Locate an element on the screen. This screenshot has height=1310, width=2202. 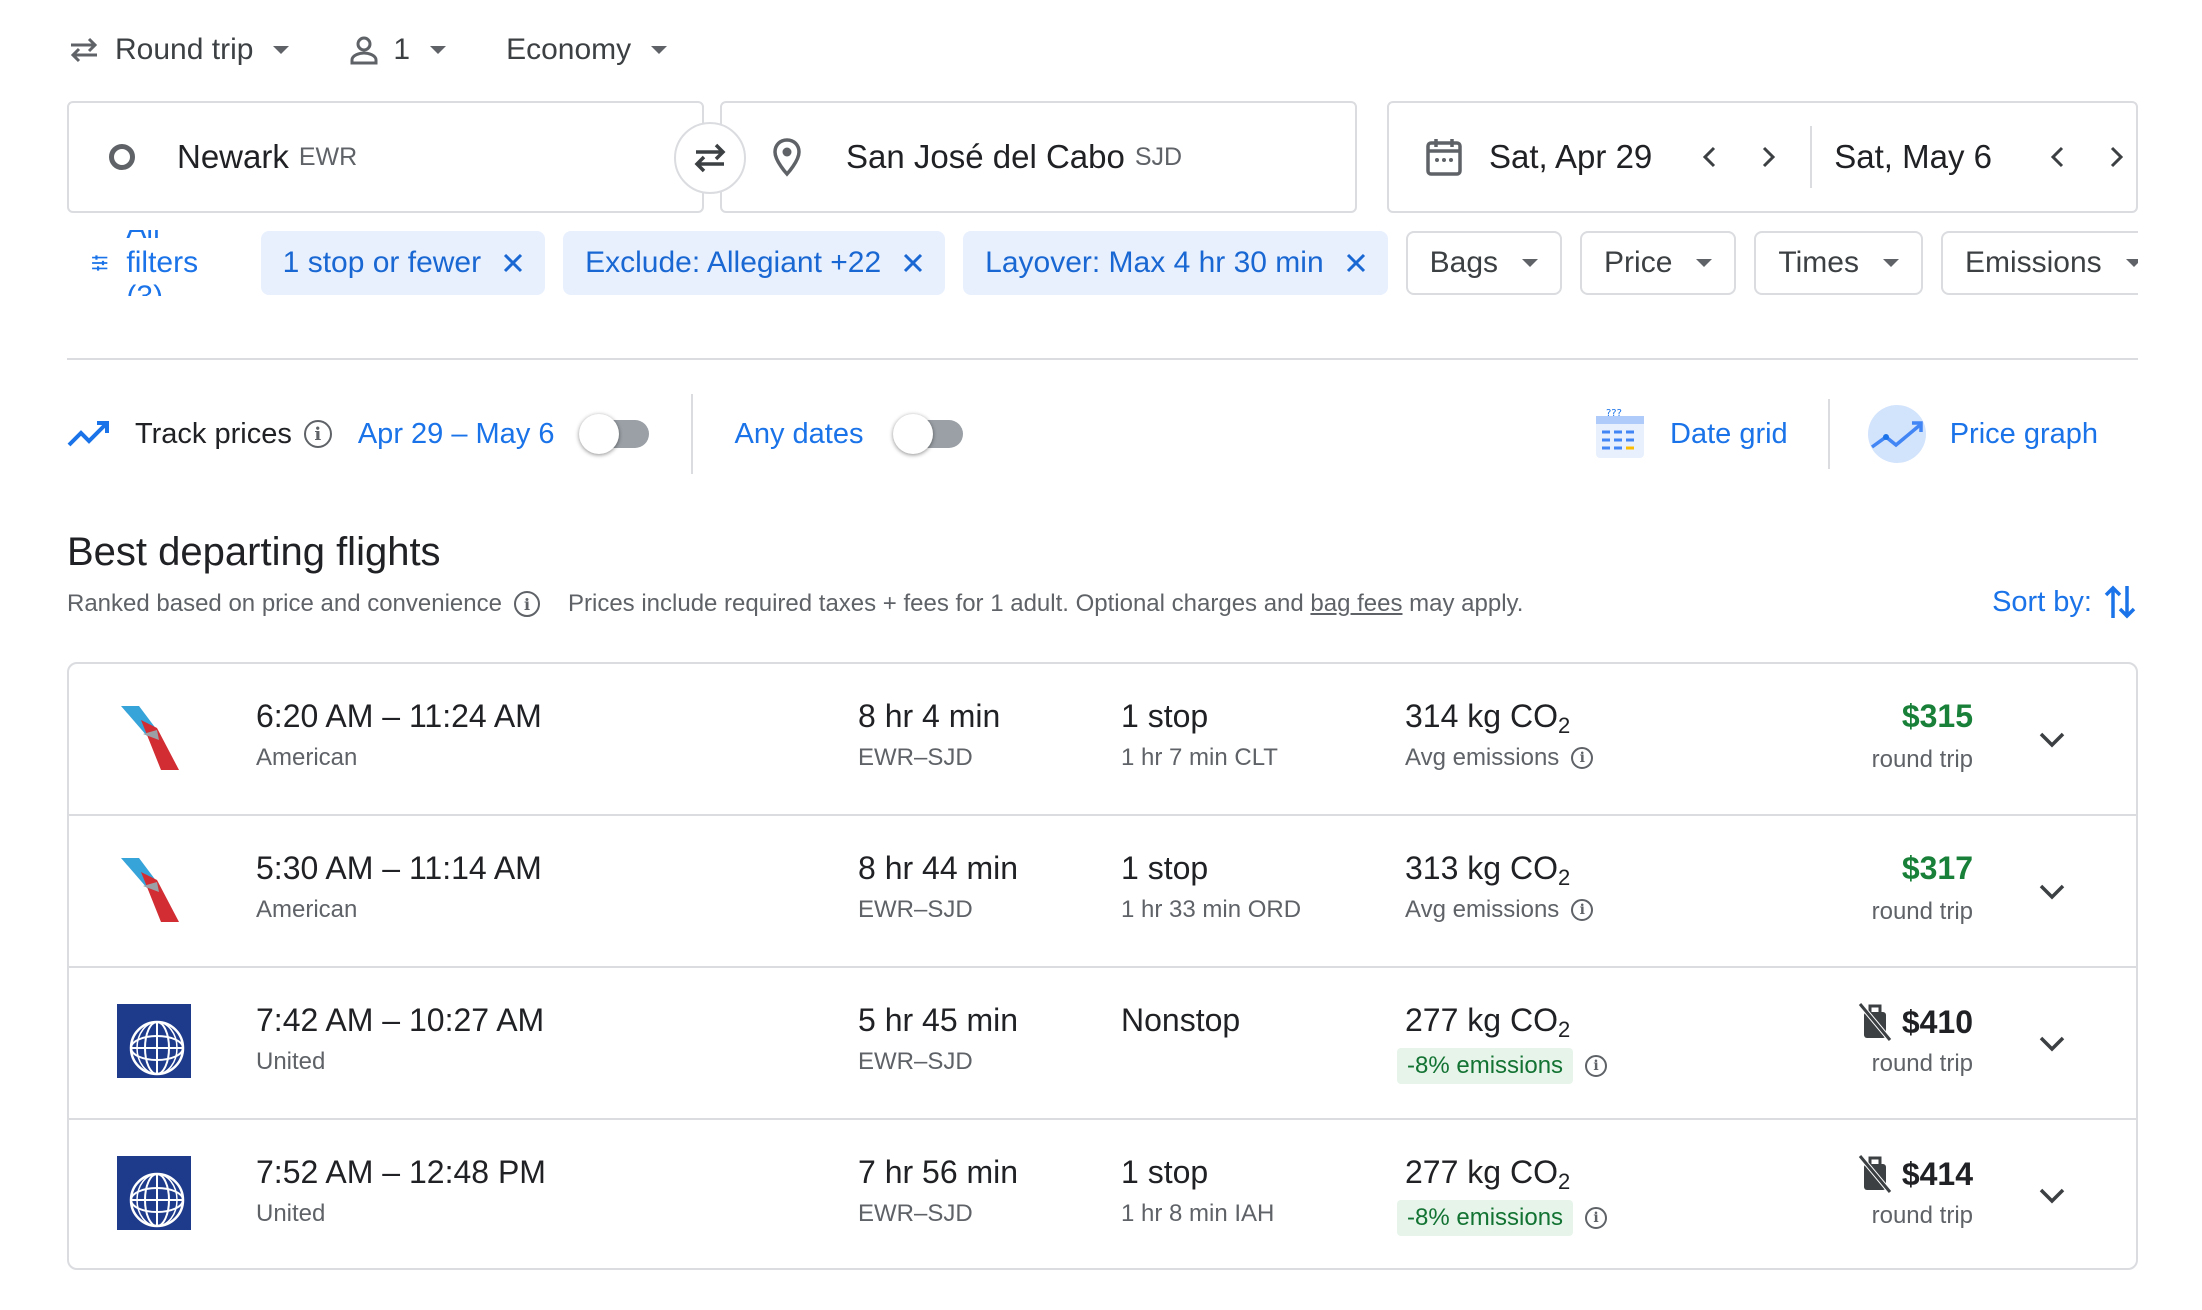
american-airlines-logo is located at coordinates (150, 738).